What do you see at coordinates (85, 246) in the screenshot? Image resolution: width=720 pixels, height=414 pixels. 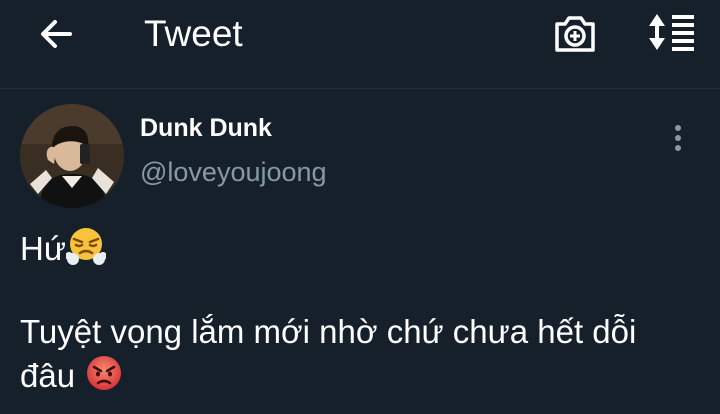 I see `face-with-steam-from-nose-icon` at bounding box center [85, 246].